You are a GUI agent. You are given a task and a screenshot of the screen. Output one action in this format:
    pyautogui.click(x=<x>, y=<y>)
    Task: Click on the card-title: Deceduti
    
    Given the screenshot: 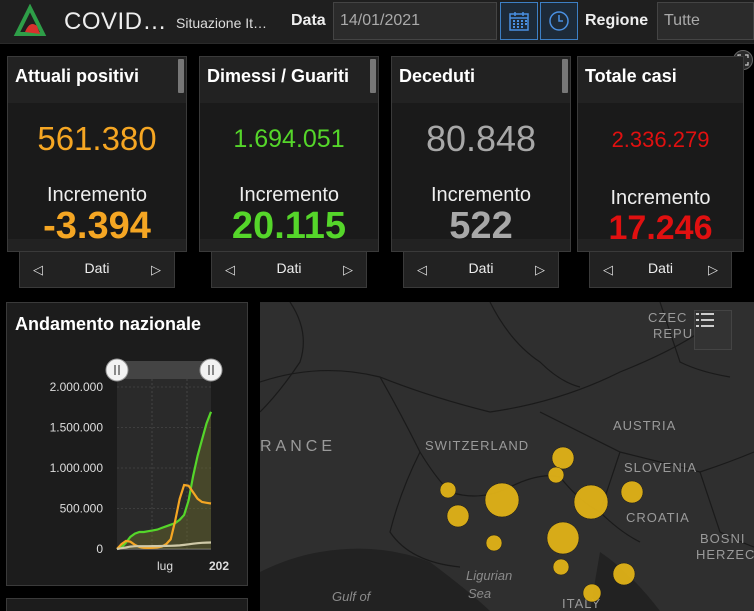 What is the action you would take?
    pyautogui.click(x=437, y=76)
    